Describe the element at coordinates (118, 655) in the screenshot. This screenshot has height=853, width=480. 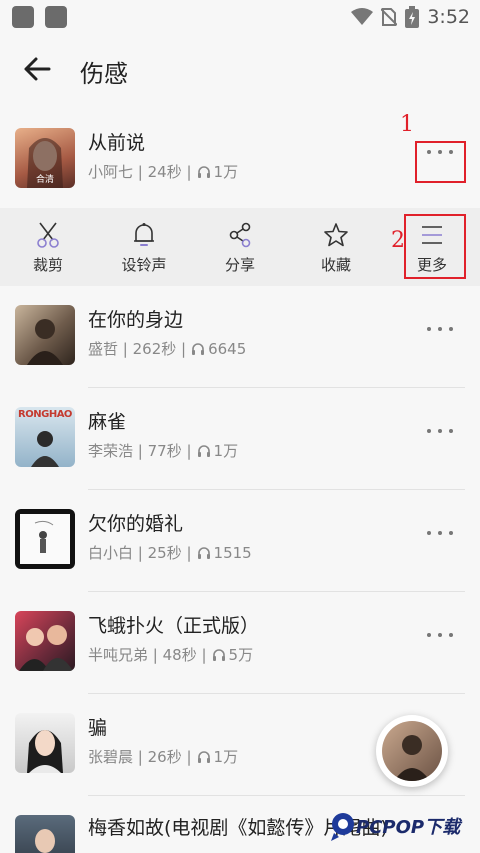
I see `artist-name: 半吨兄弟` at that location.